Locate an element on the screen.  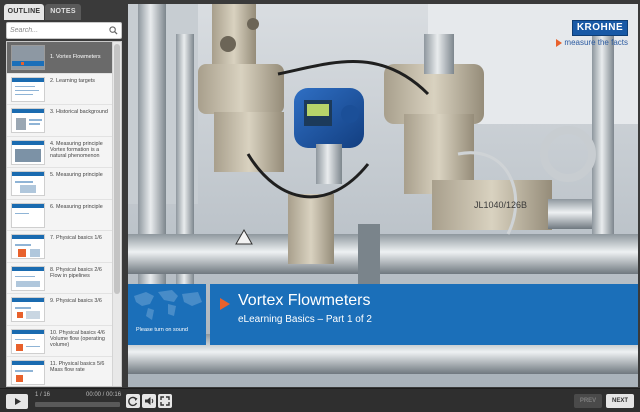
outline-item-6: 6. Measuring principle is located at coordinates (60, 215).